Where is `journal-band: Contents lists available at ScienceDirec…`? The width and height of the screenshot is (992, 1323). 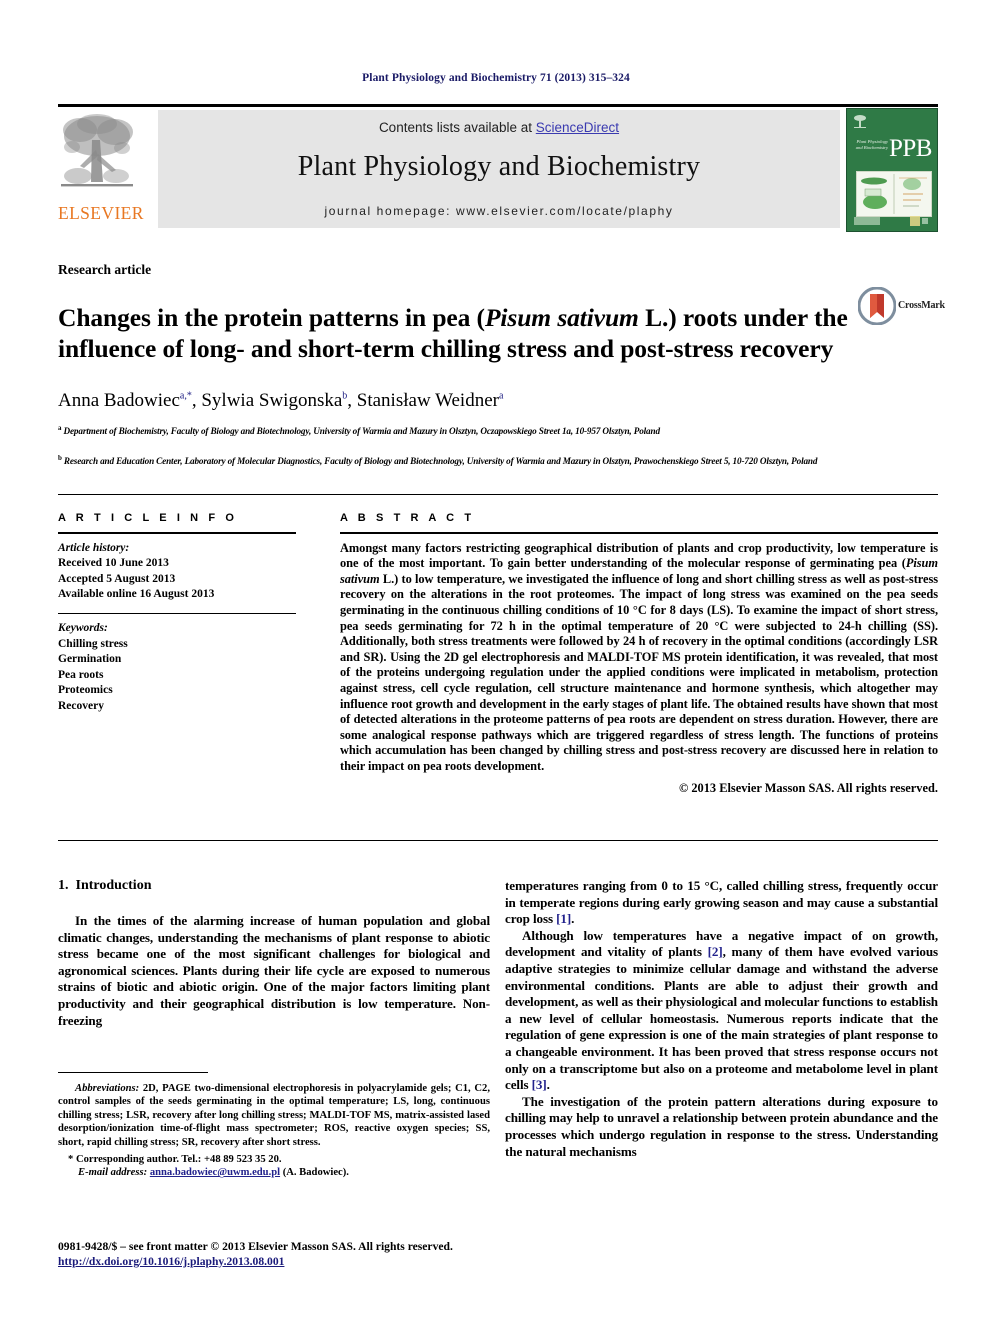 journal-band: Contents lists available at ScienceDirec… is located at coordinates (499, 169).